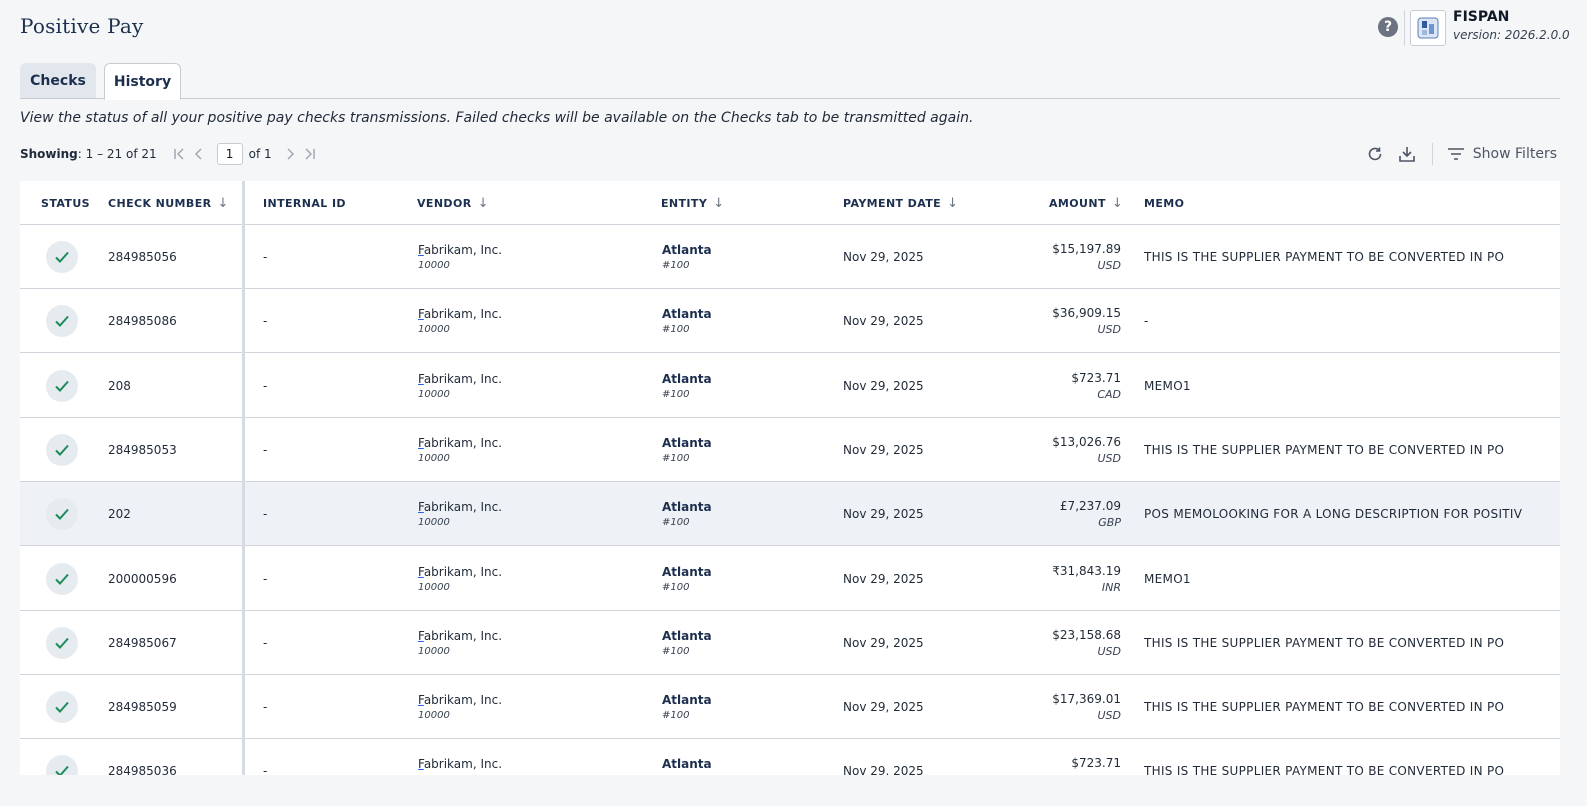  I want to click on header-vendor: VENDOR ↓, so click(453, 203).